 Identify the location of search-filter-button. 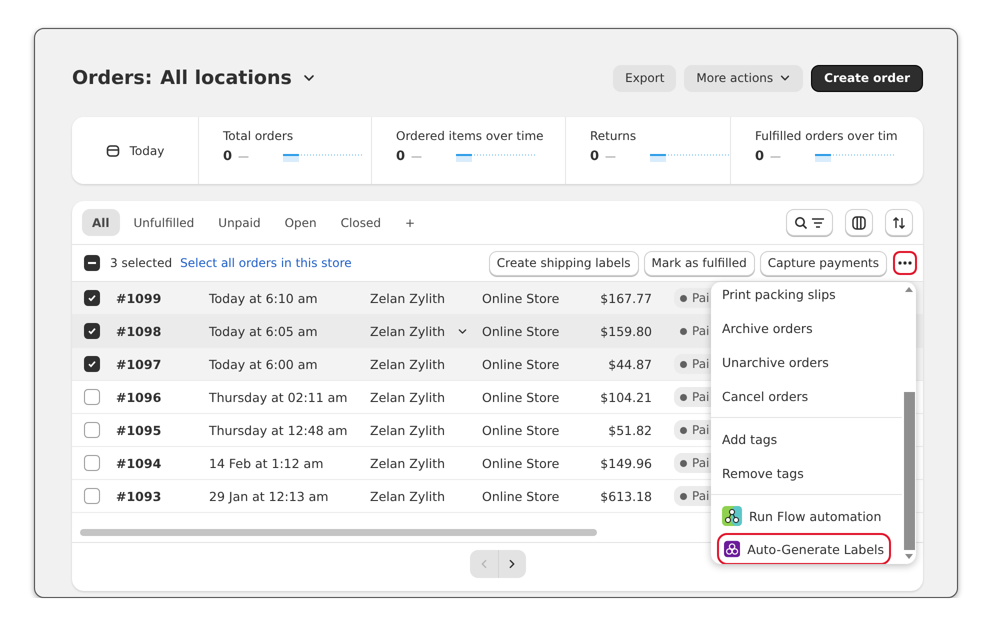
(809, 222).